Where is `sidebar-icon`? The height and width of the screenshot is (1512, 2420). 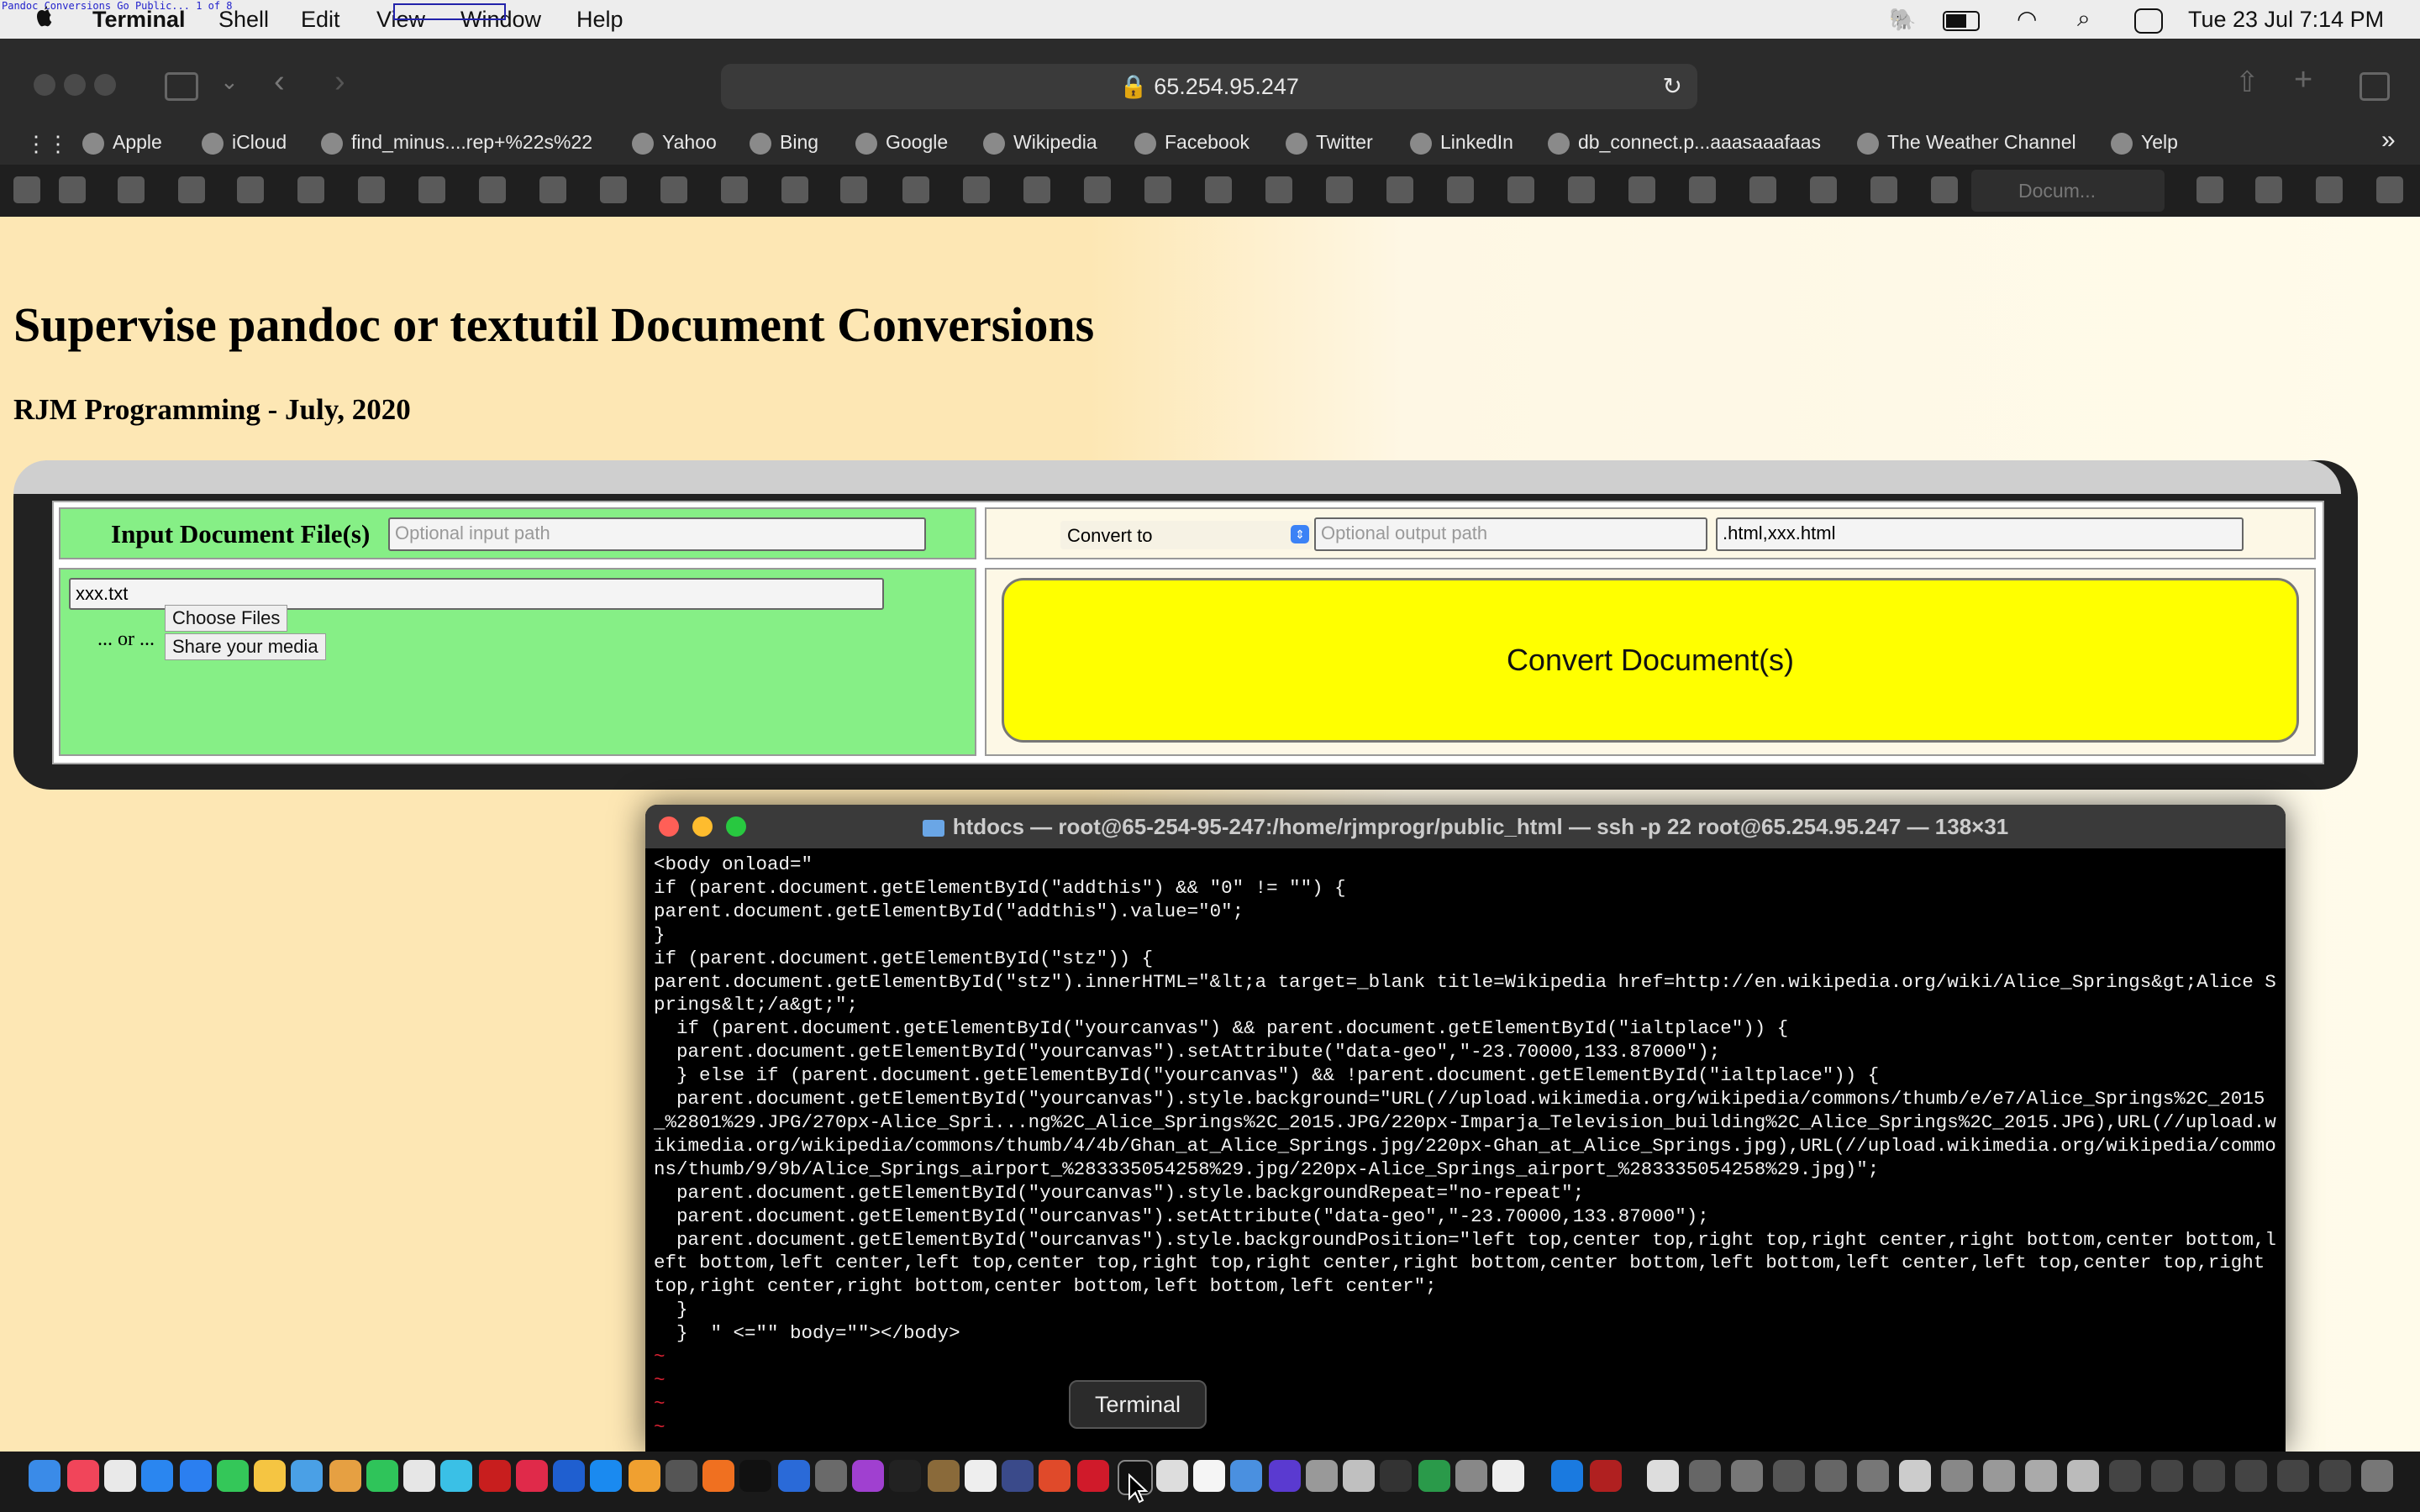
sidebar-icon is located at coordinates (181, 86).